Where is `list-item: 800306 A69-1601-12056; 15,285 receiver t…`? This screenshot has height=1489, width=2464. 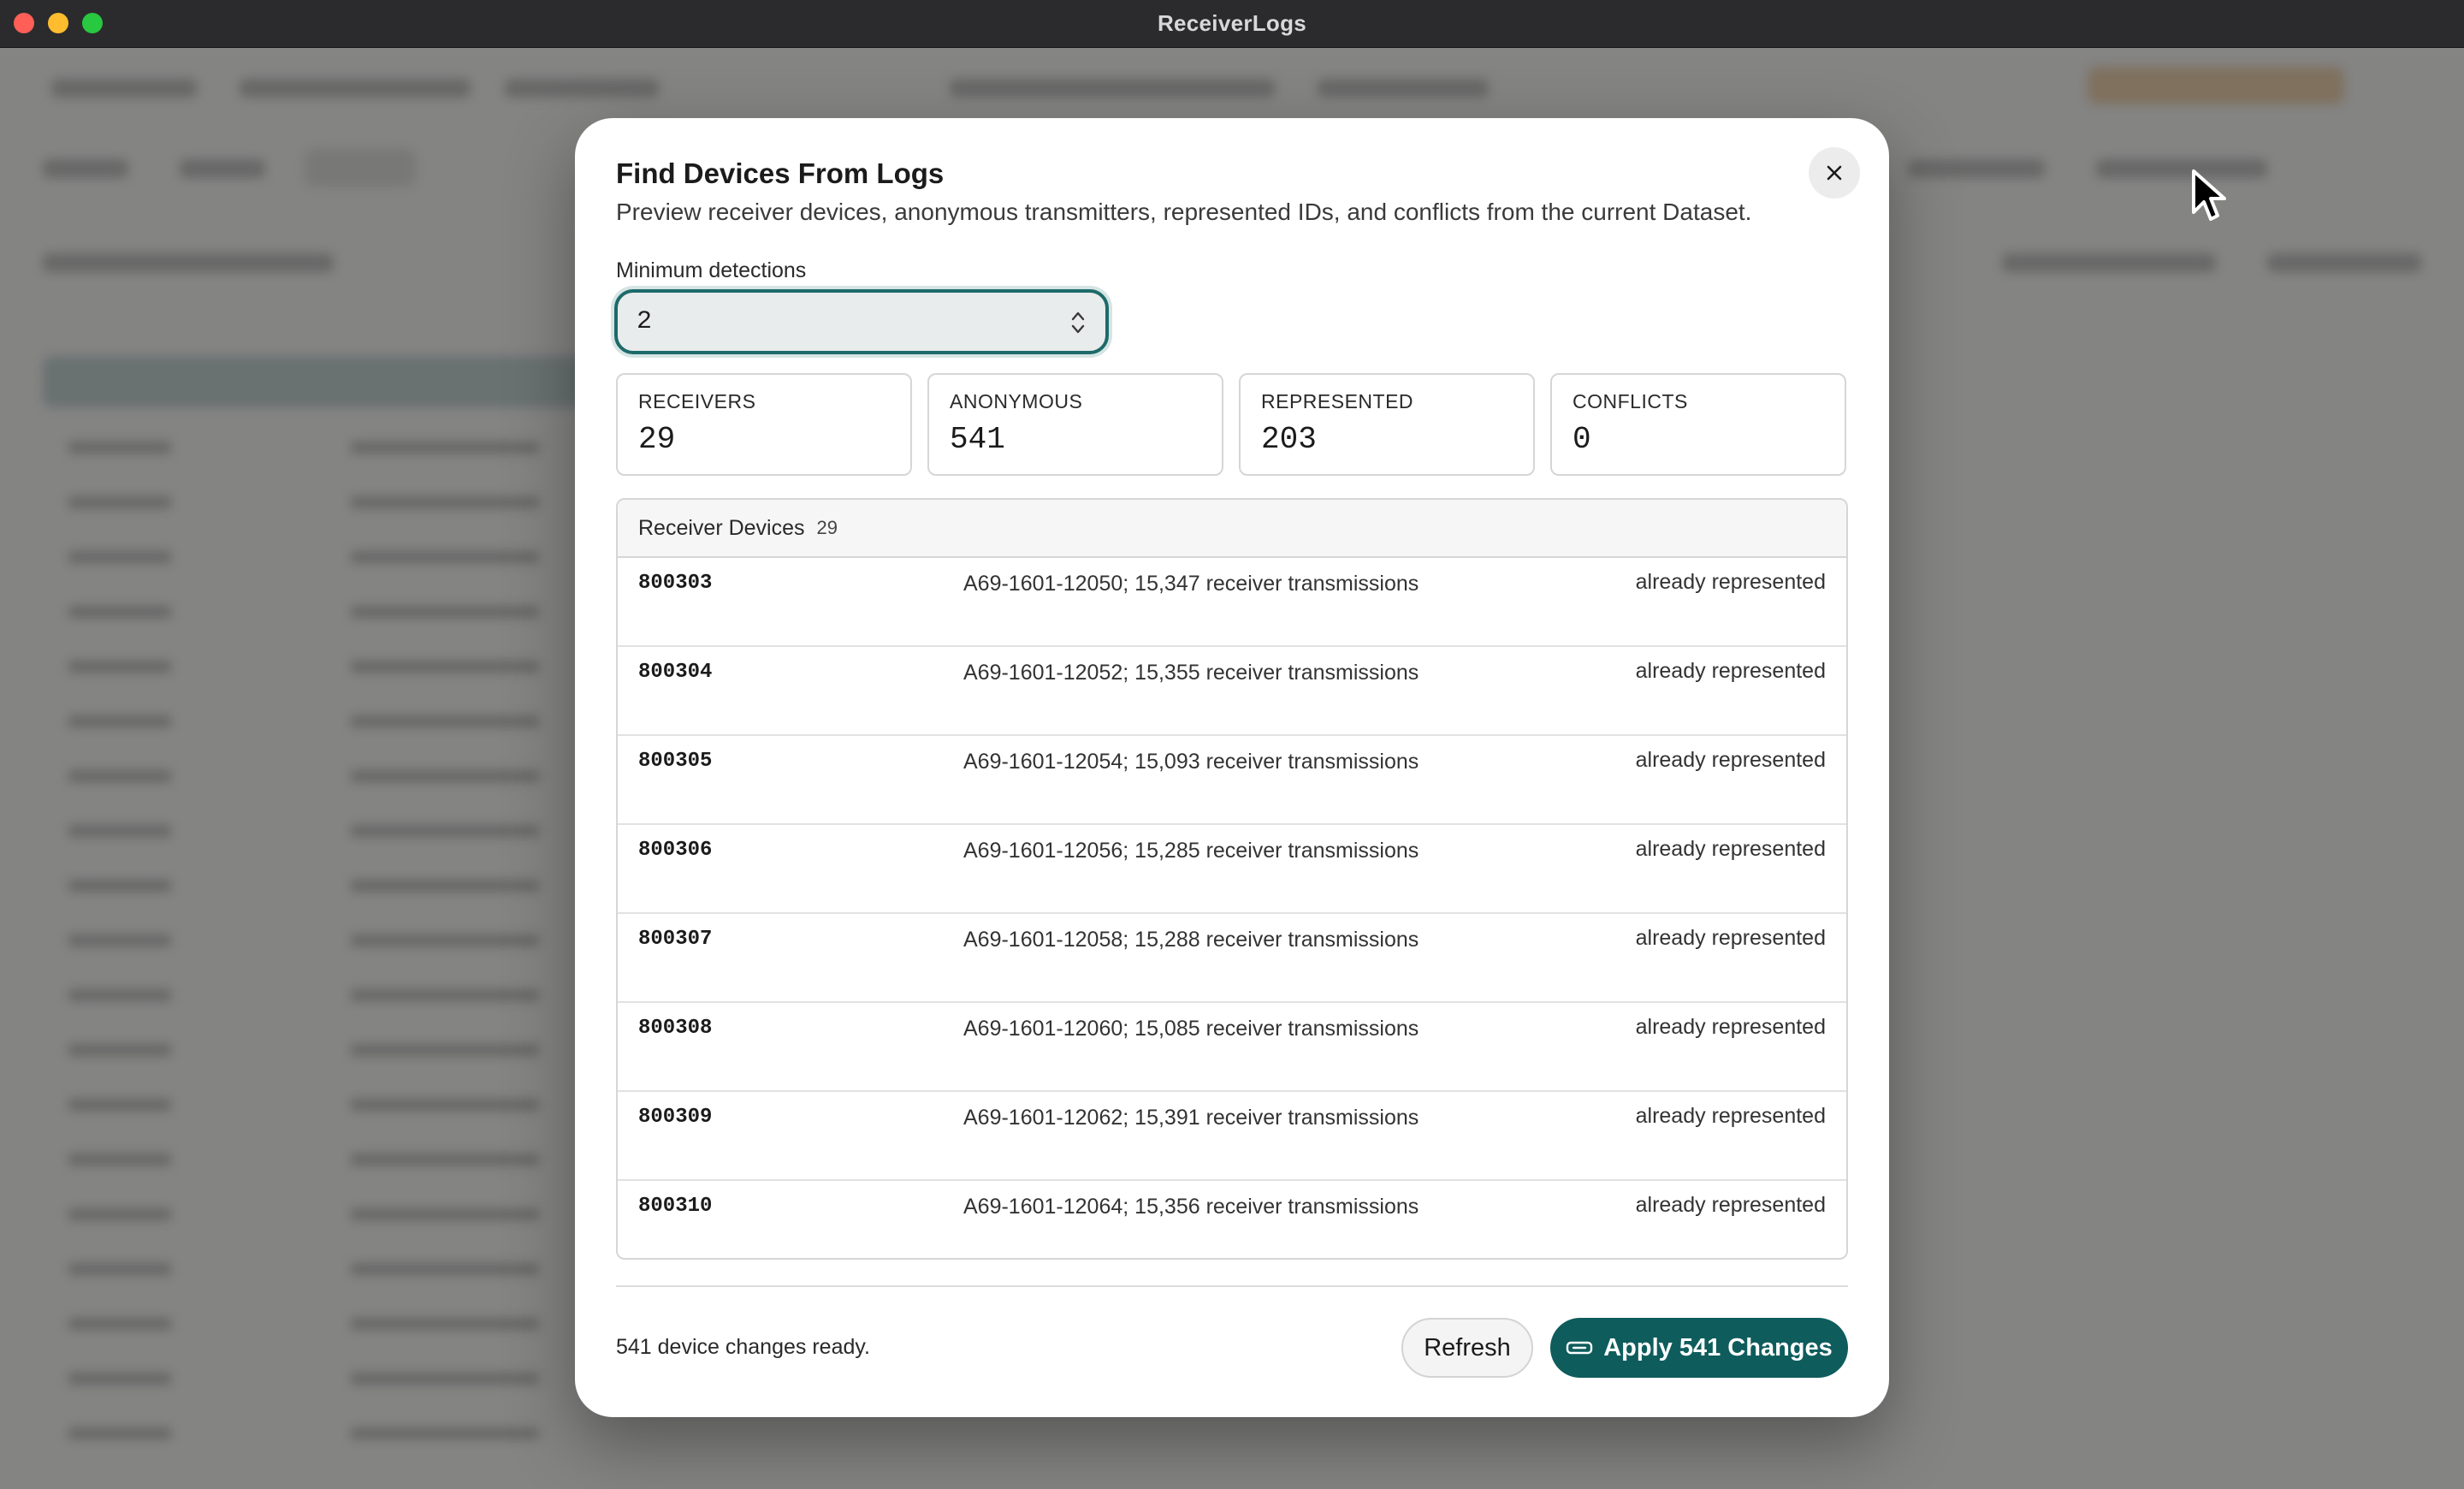 list-item: 800306 A69-1601-12056; 15,285 receiver t… is located at coordinates (1232, 869).